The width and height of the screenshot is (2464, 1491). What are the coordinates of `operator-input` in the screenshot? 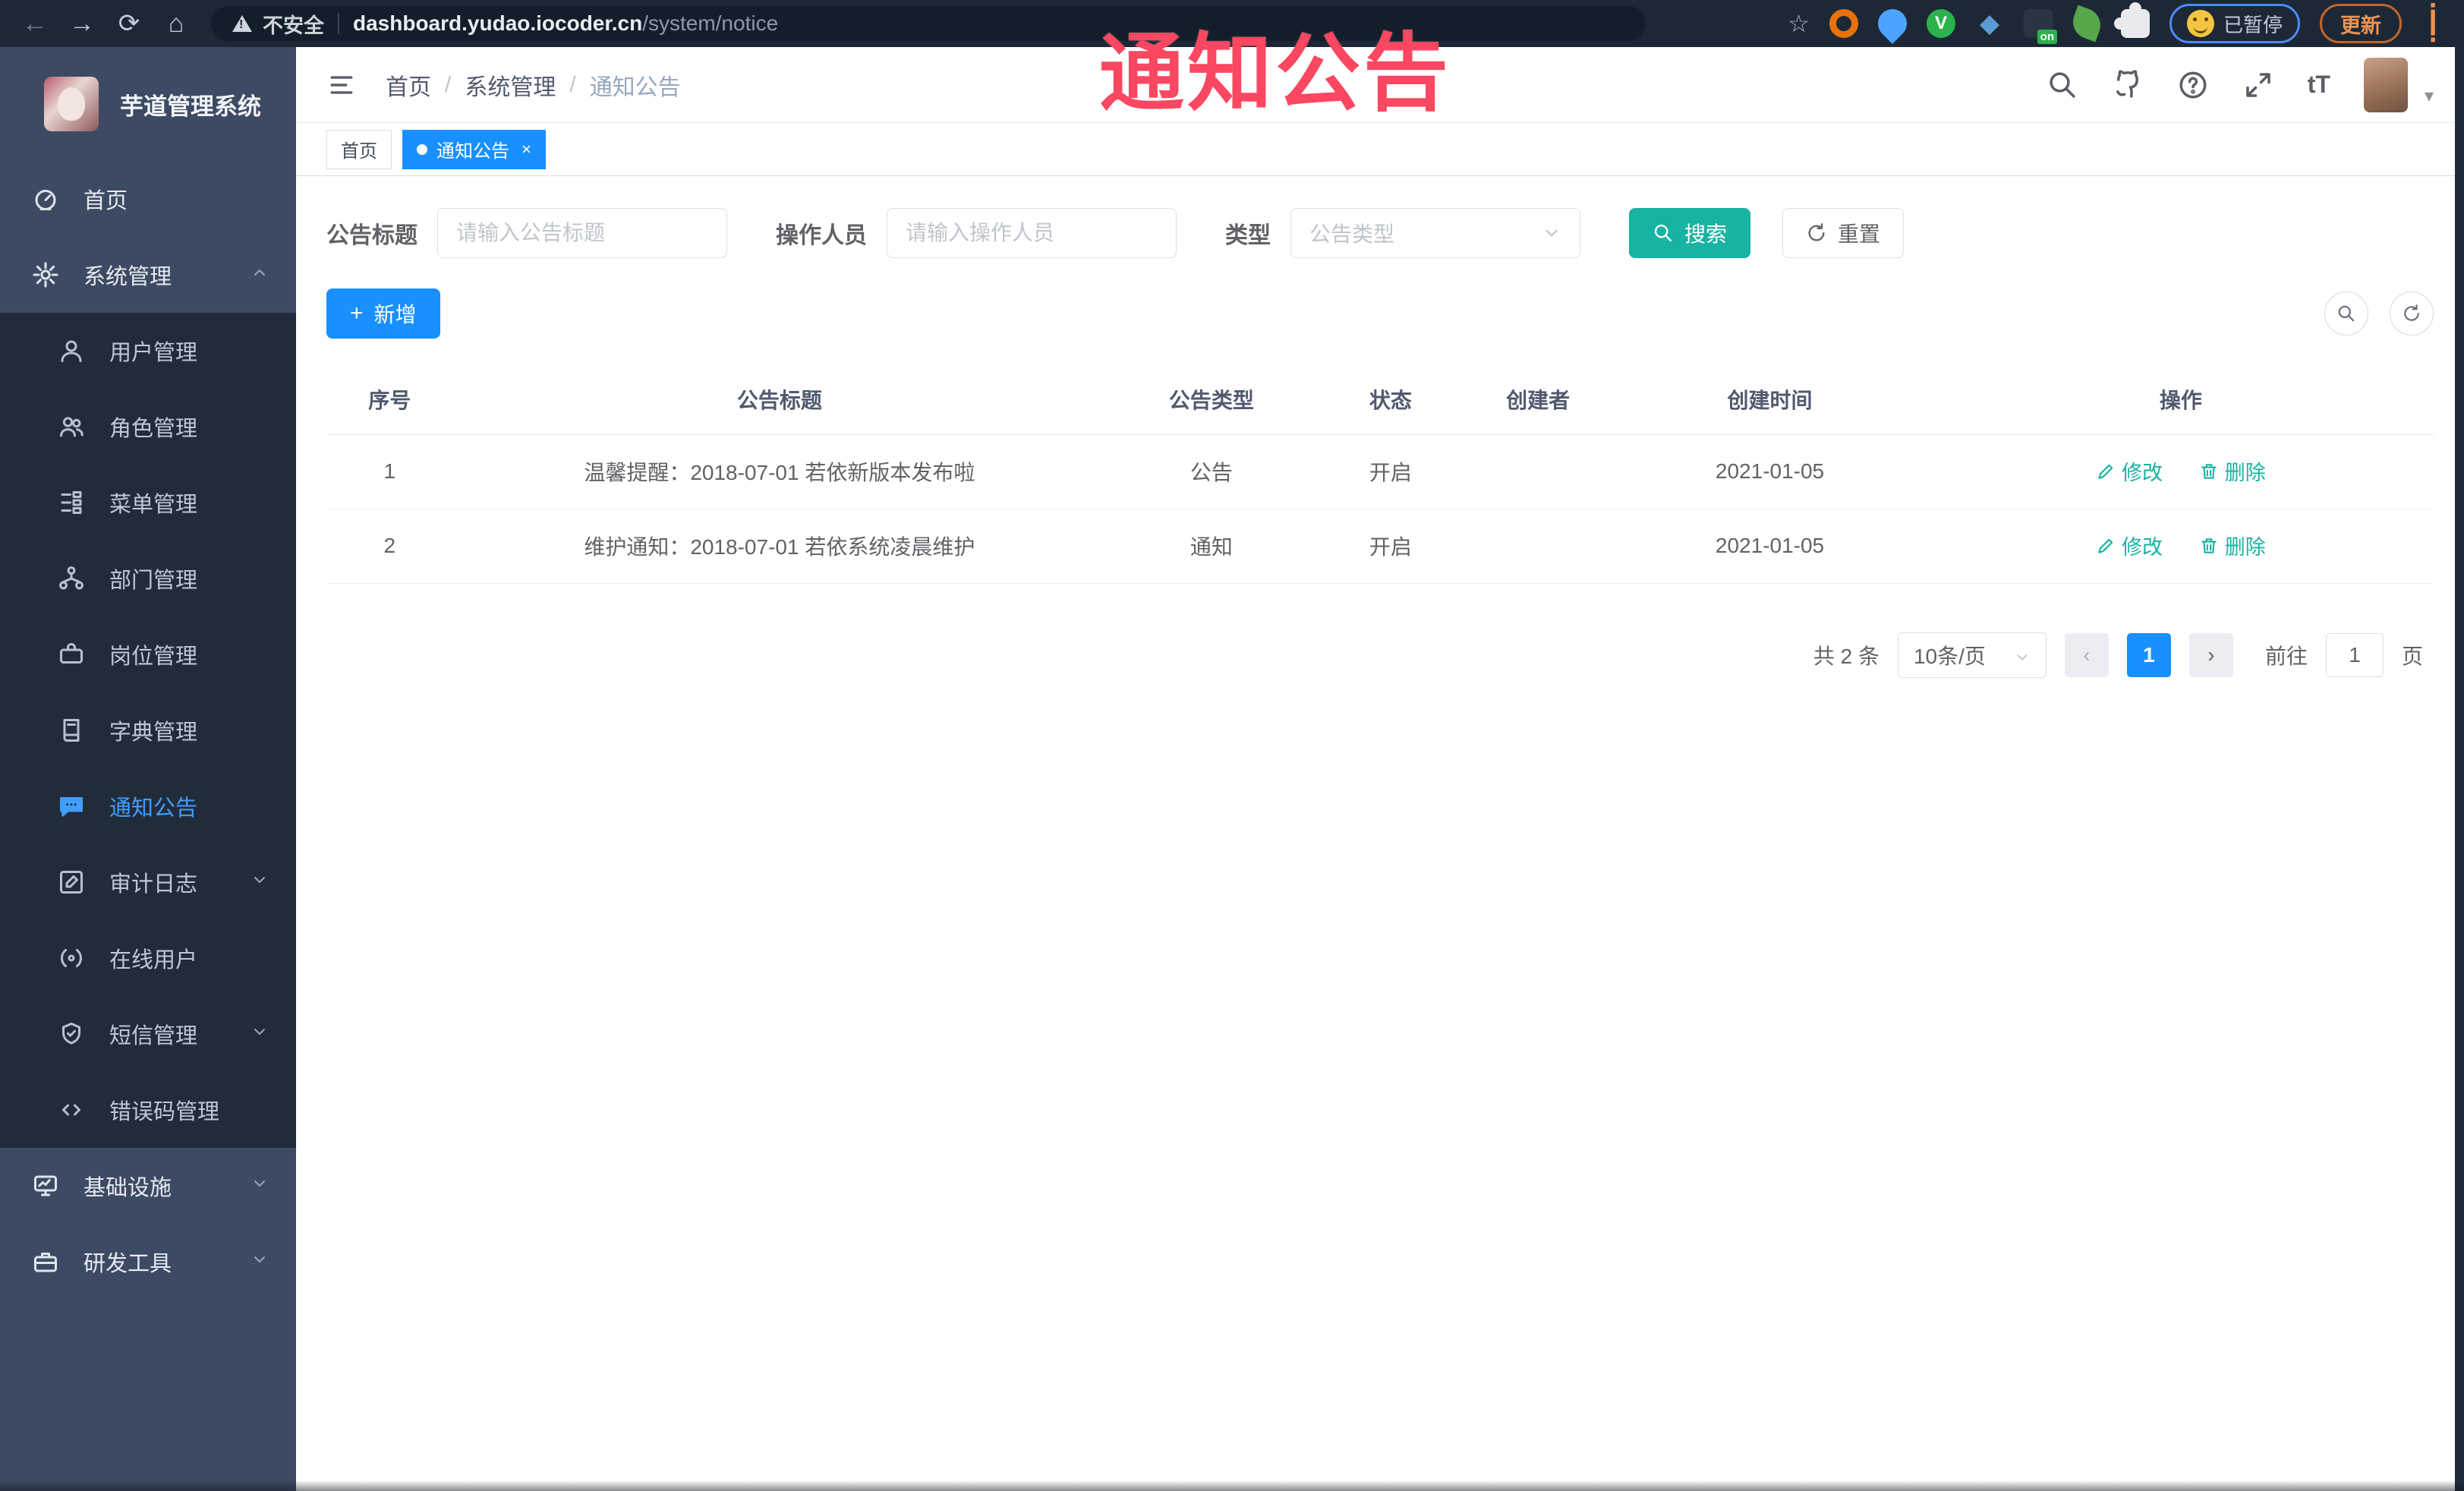 It's located at (1032, 233).